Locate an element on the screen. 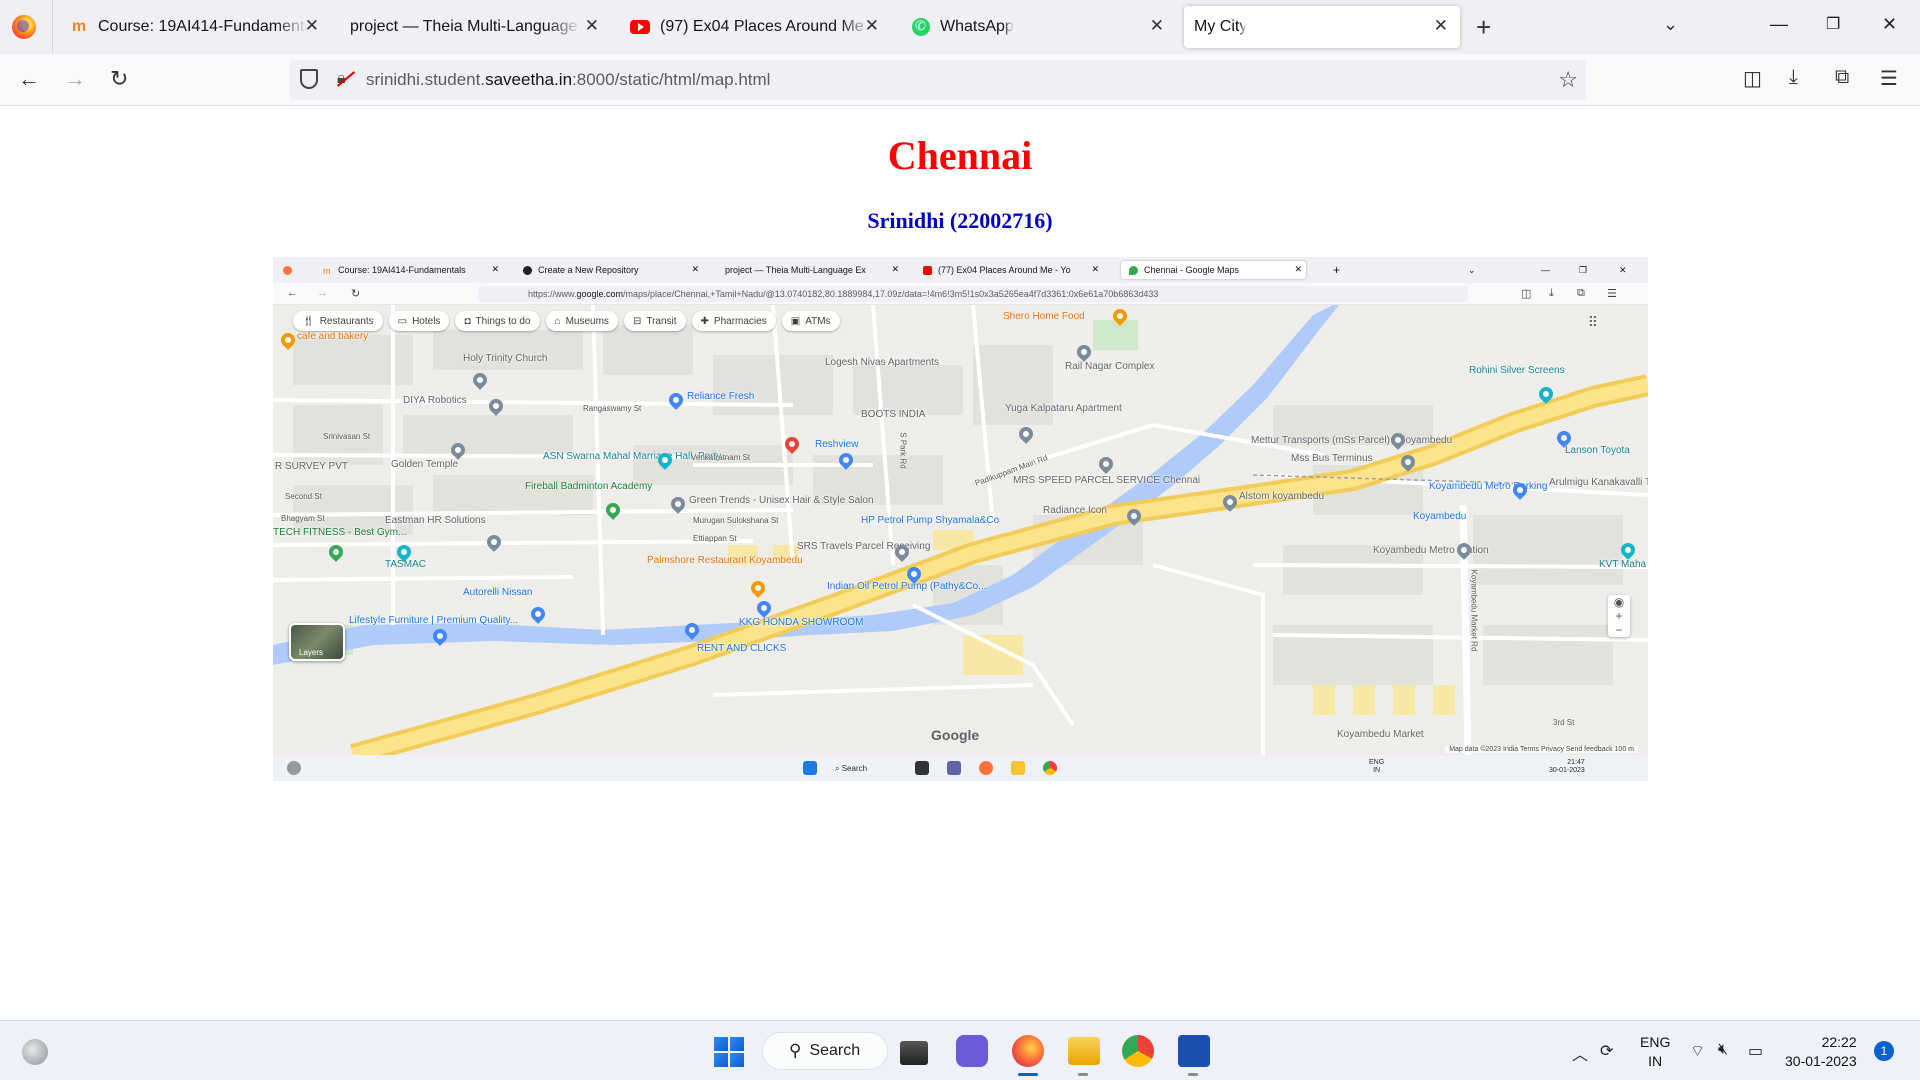  road-label: Murugan Sulokshana St is located at coordinates (736, 520).